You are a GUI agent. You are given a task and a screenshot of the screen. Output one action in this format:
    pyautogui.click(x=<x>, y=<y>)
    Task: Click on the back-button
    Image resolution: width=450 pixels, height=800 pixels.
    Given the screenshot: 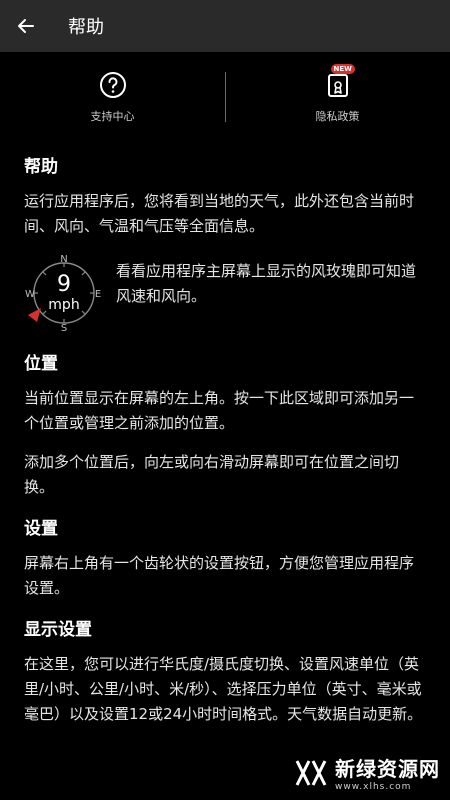 What is the action you would take?
    pyautogui.click(x=26, y=26)
    